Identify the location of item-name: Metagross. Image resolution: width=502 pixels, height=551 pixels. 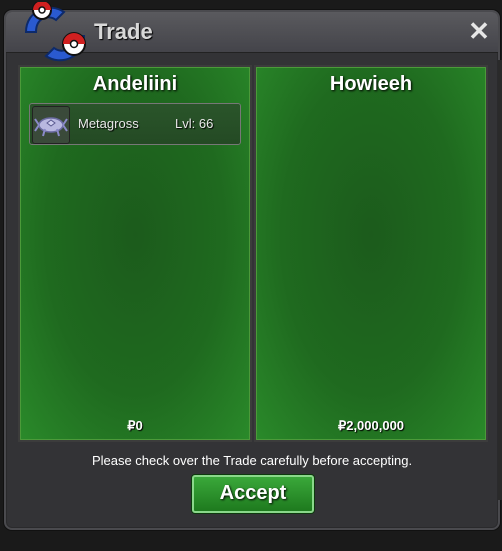
(108, 123).